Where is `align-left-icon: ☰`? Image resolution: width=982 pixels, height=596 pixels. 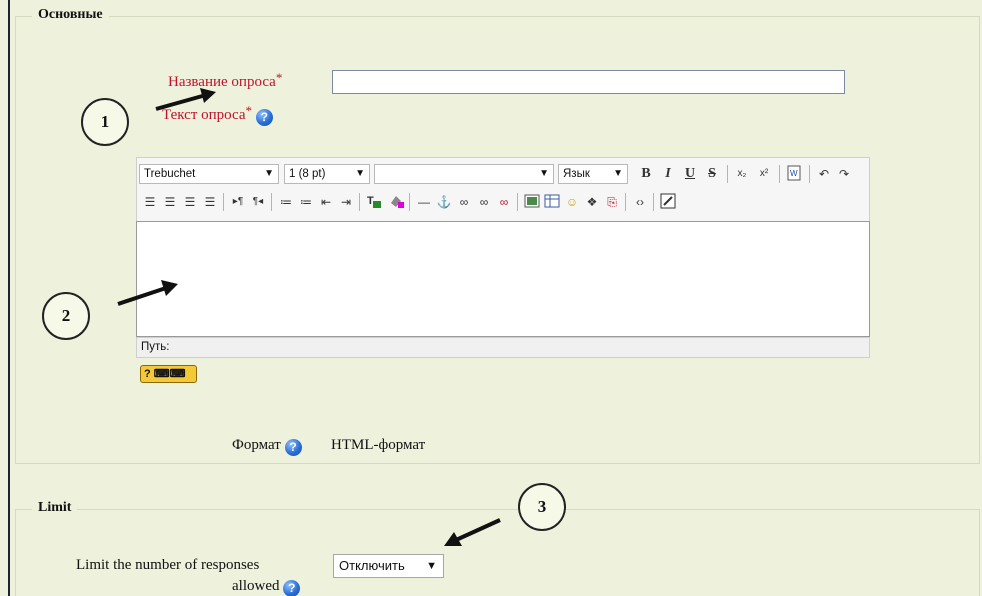
align-left-icon: ☰ is located at coordinates (150, 202).